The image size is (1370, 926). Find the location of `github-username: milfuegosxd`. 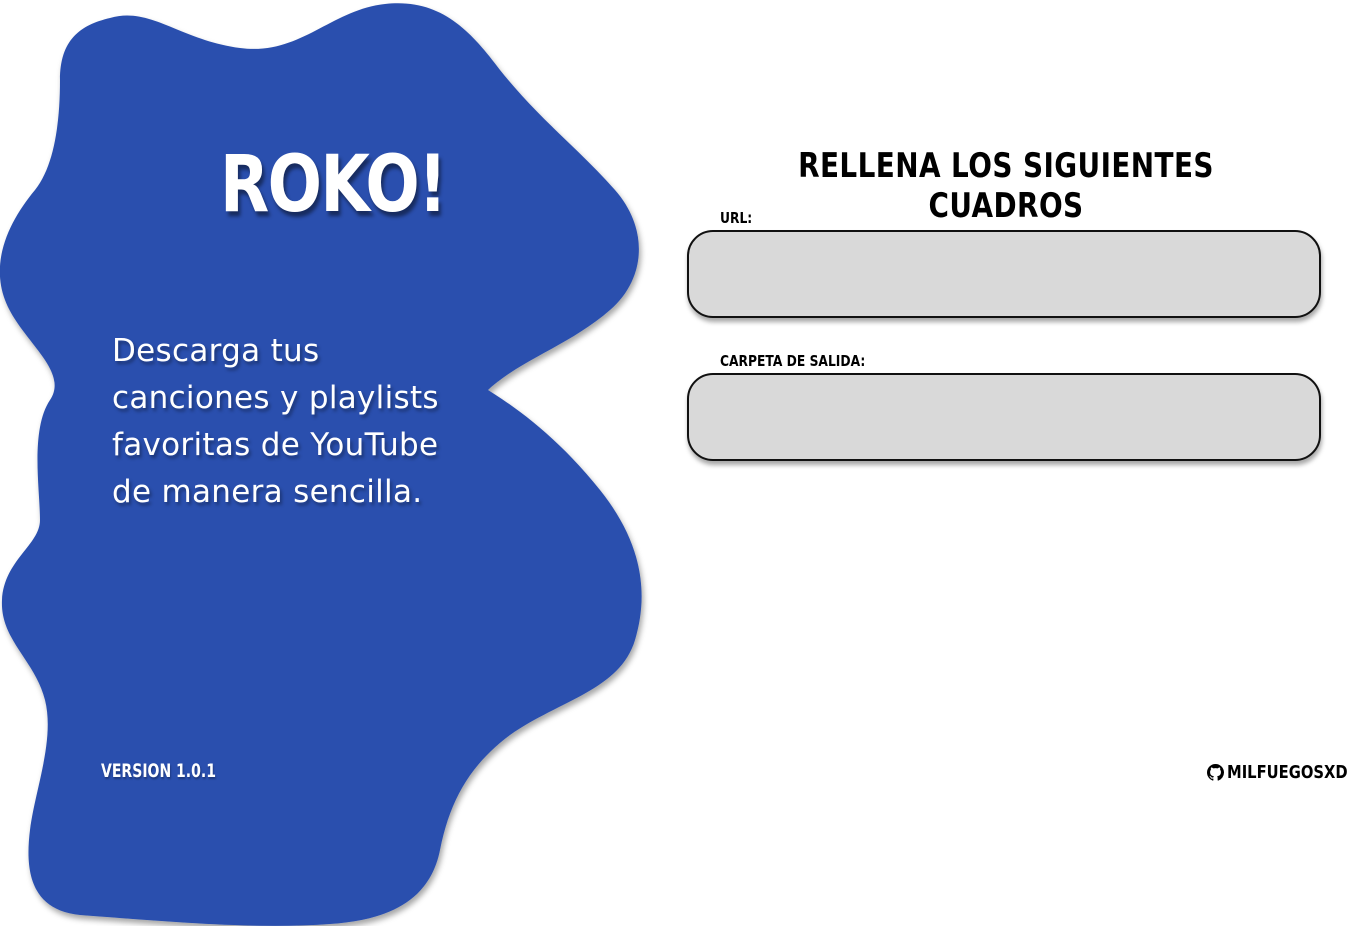

github-username: milfuegosxd is located at coordinates (1287, 772).